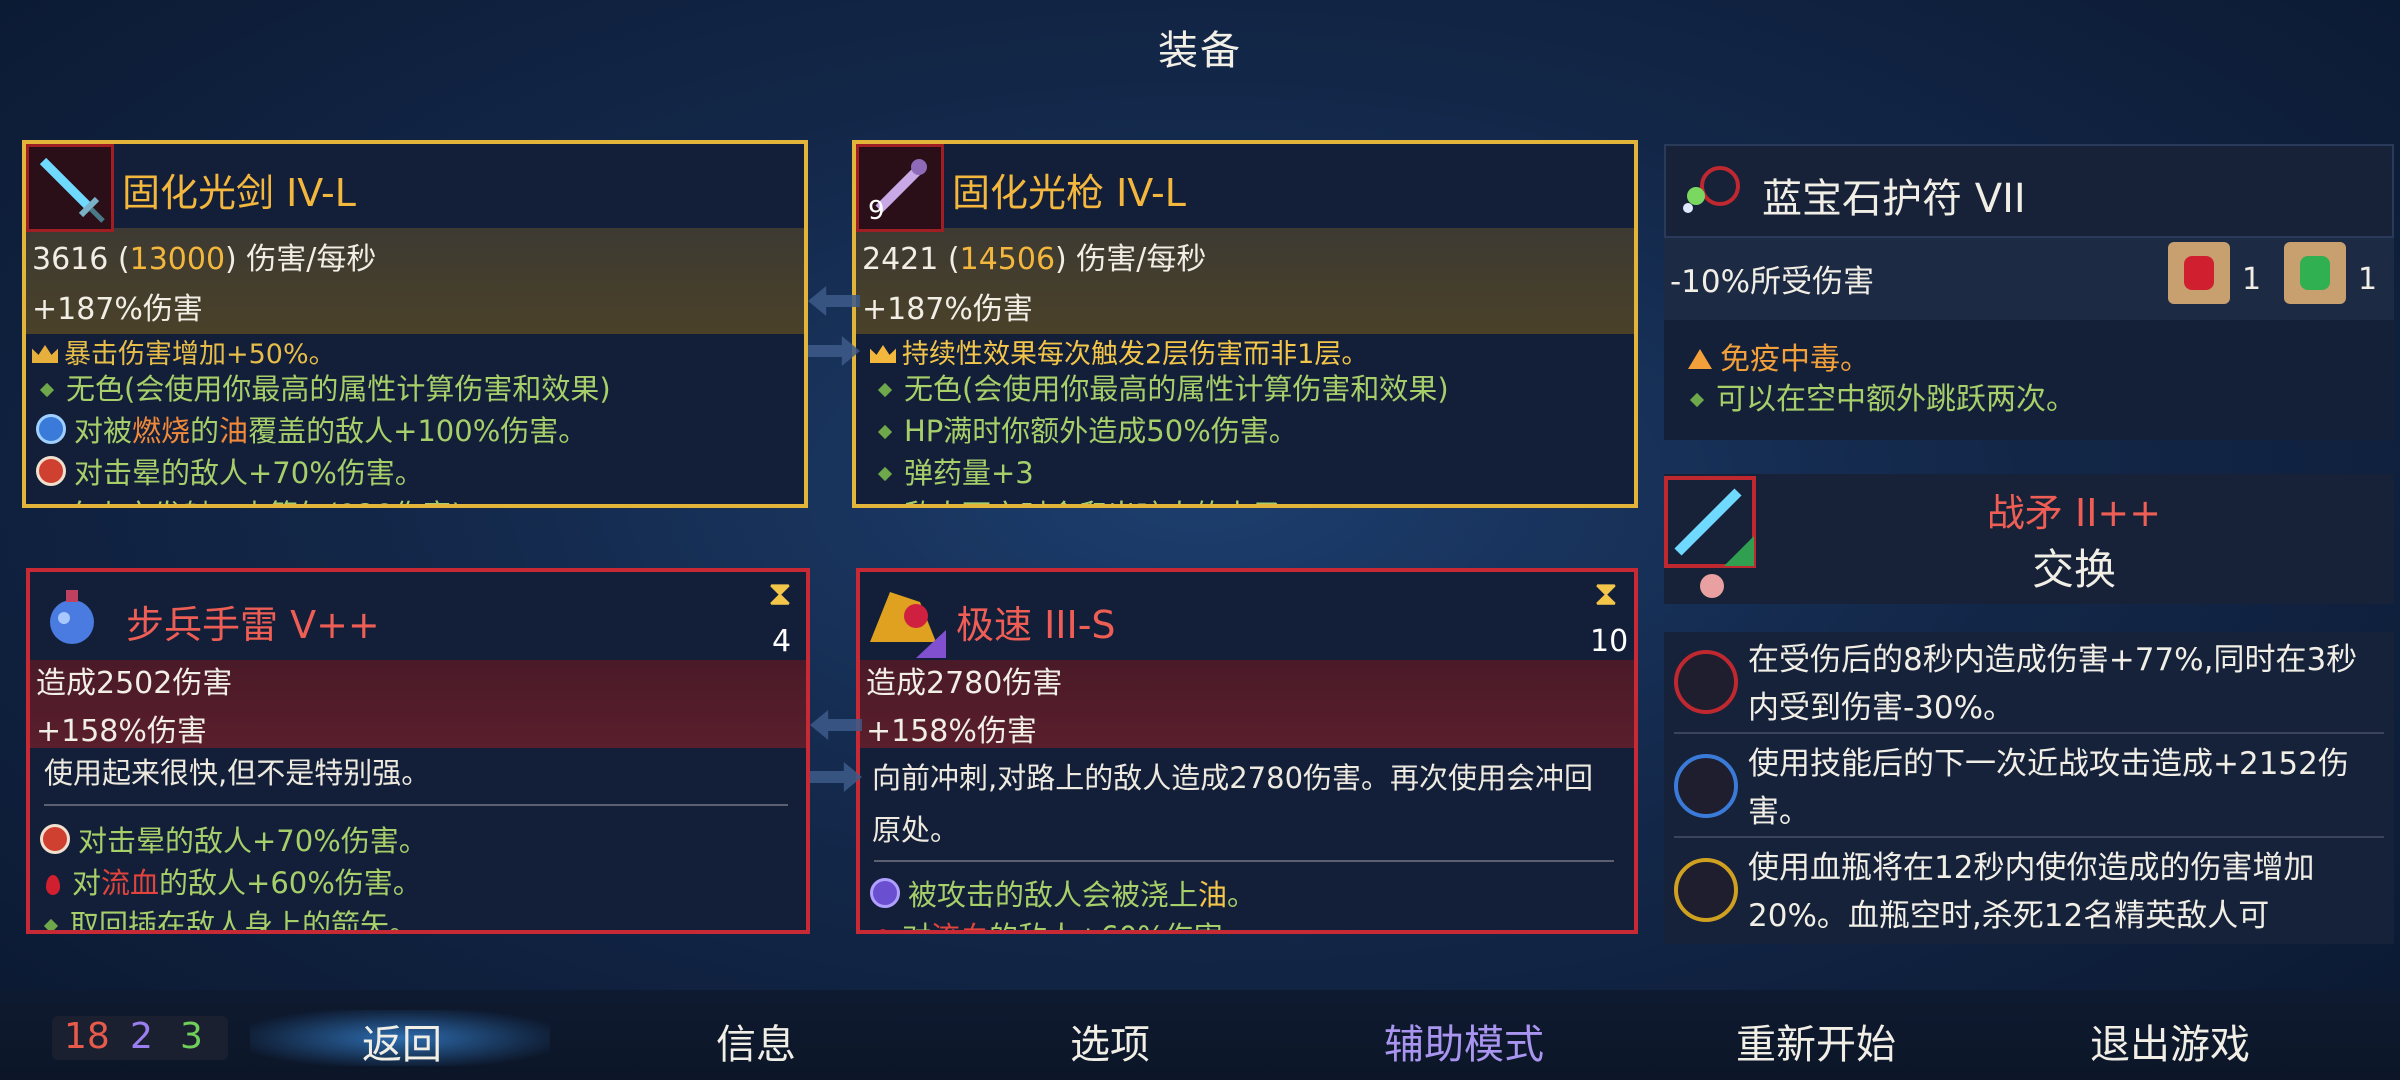 The width and height of the screenshot is (2400, 1080). What do you see at coordinates (876, 211) in the screenshot?
I see `ammo-count: 9` at bounding box center [876, 211].